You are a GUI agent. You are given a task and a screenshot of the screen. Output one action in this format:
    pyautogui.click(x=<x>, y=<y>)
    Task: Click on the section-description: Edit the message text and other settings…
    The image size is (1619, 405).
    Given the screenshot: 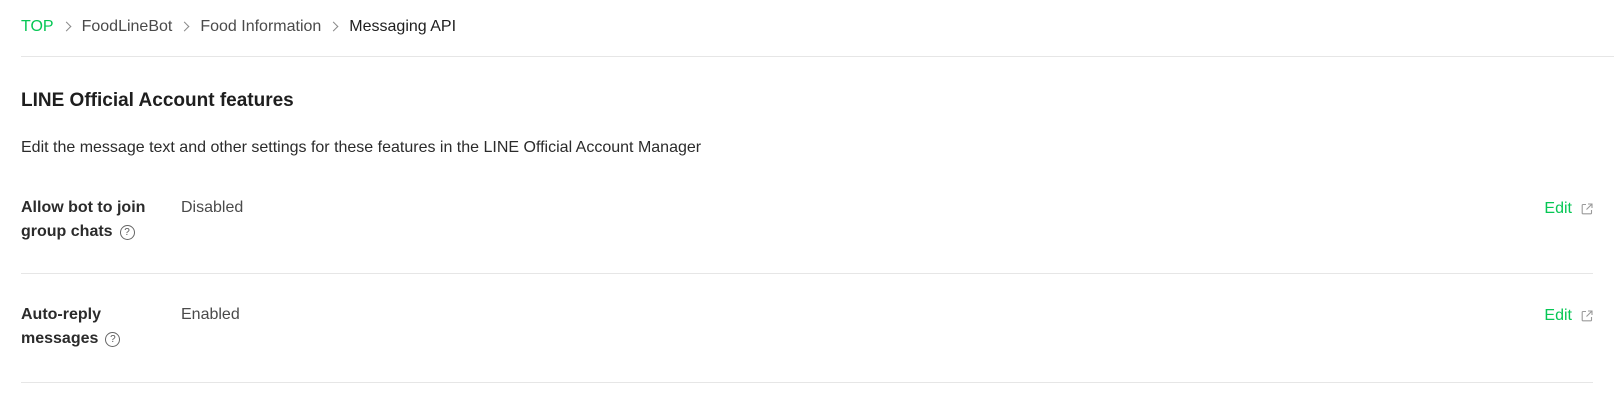 What is the action you would take?
    pyautogui.click(x=361, y=147)
    